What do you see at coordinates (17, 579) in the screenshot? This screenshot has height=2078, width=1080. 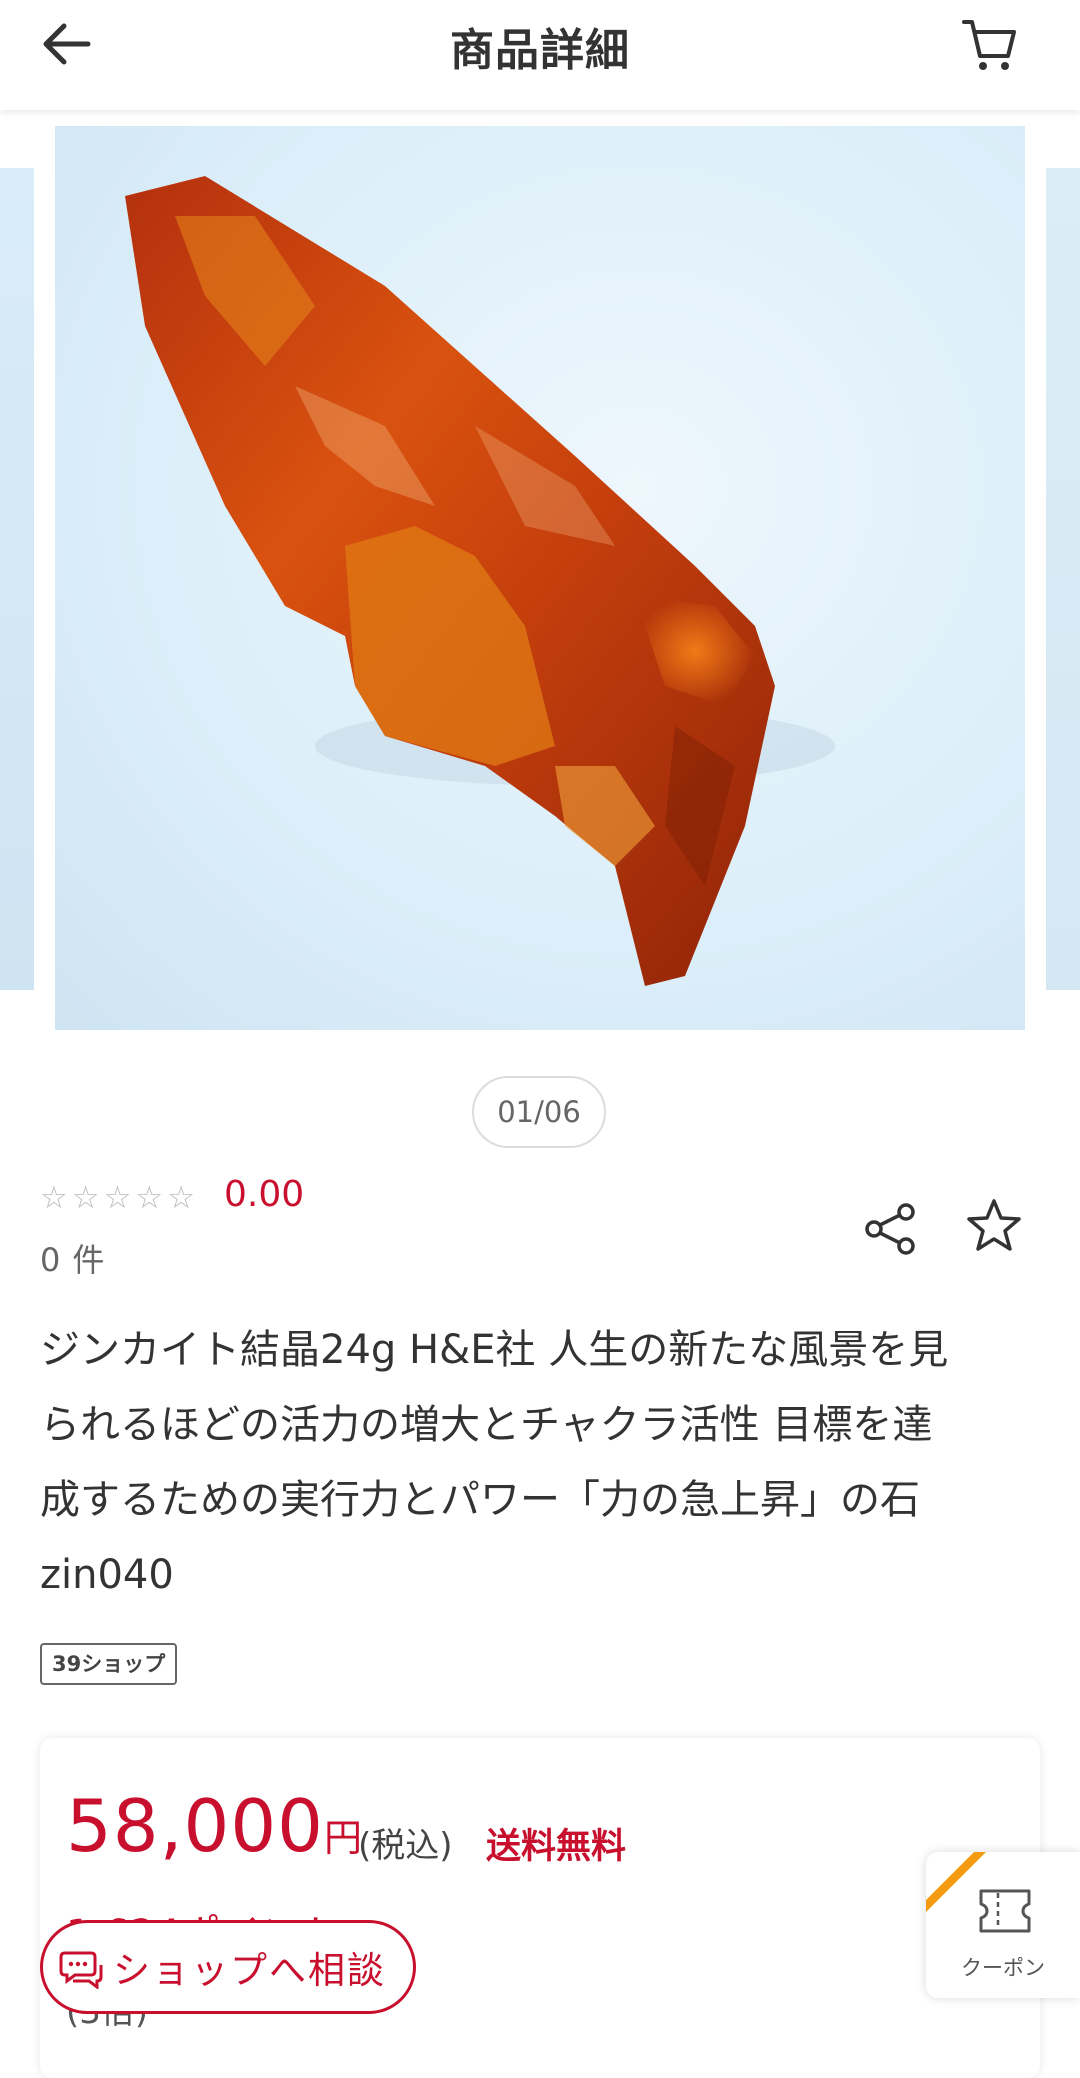 I see `carousel-prev-slide` at bounding box center [17, 579].